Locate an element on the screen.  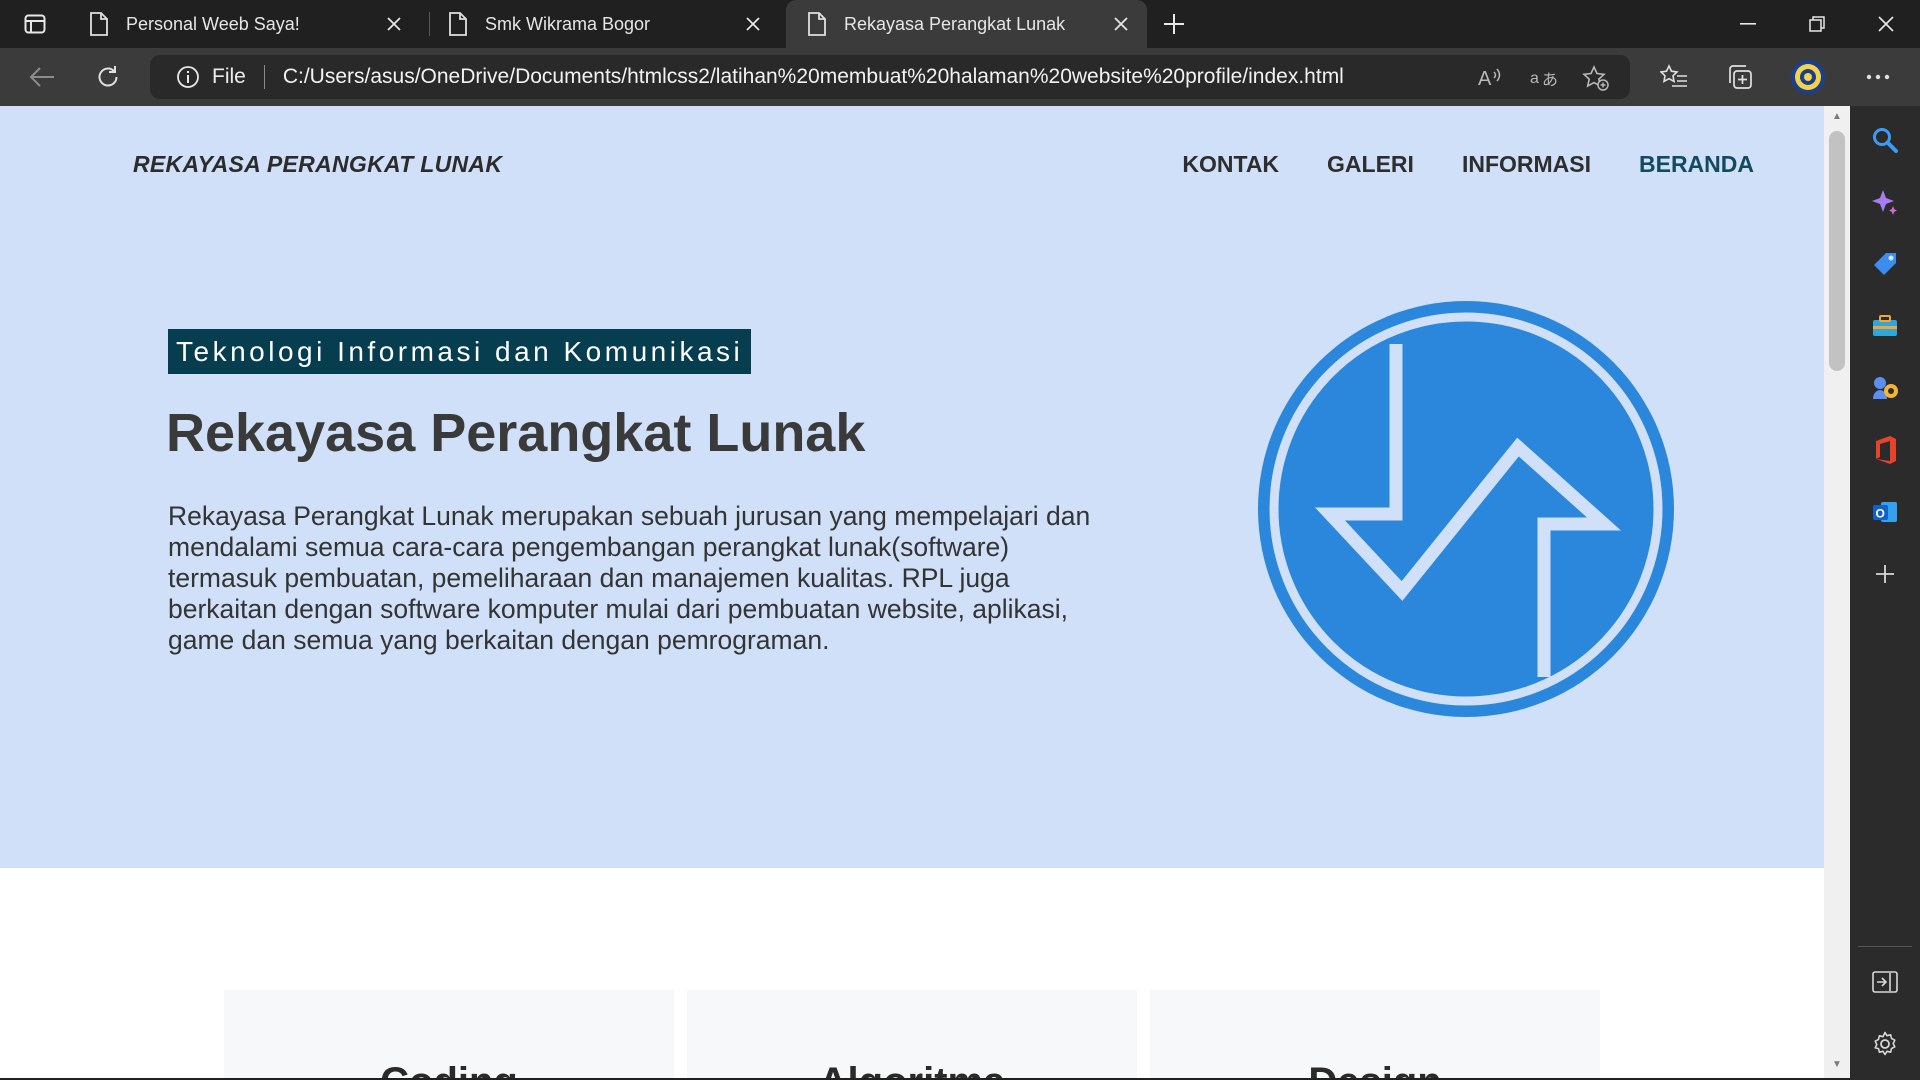
translate-icon: aあ is located at coordinates (1544, 78).